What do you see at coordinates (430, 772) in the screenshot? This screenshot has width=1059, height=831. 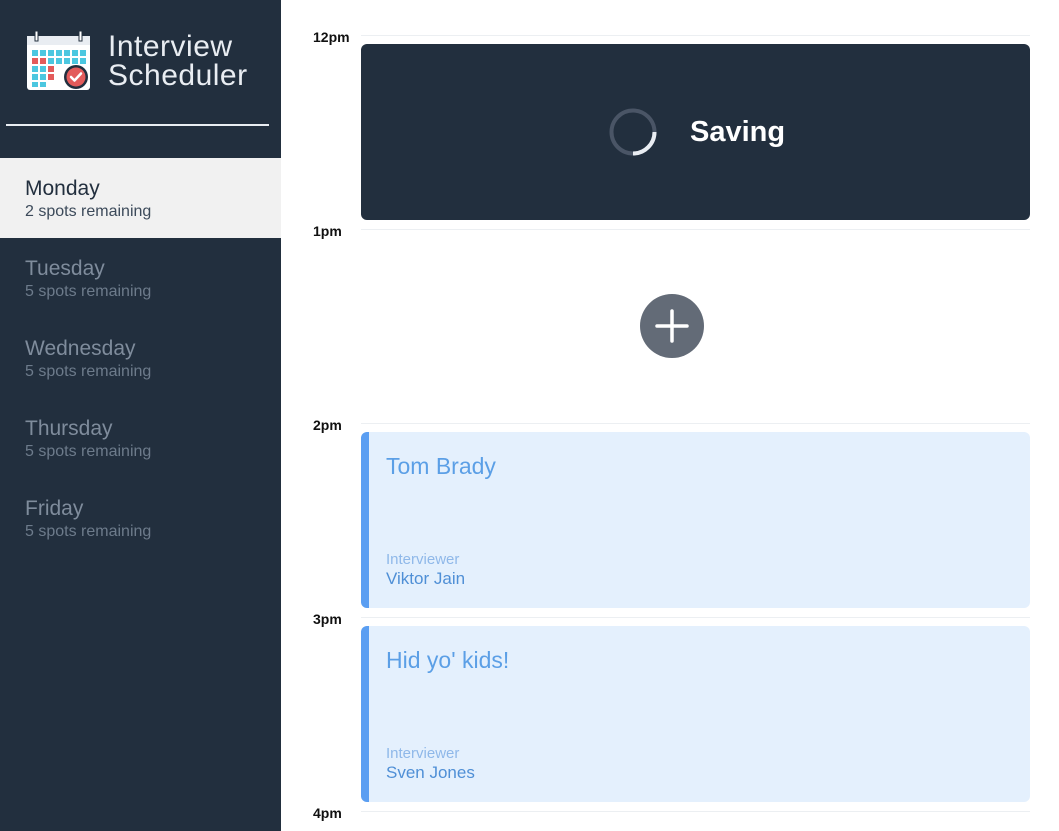 I see `interviewer-name: Sven Jones` at bounding box center [430, 772].